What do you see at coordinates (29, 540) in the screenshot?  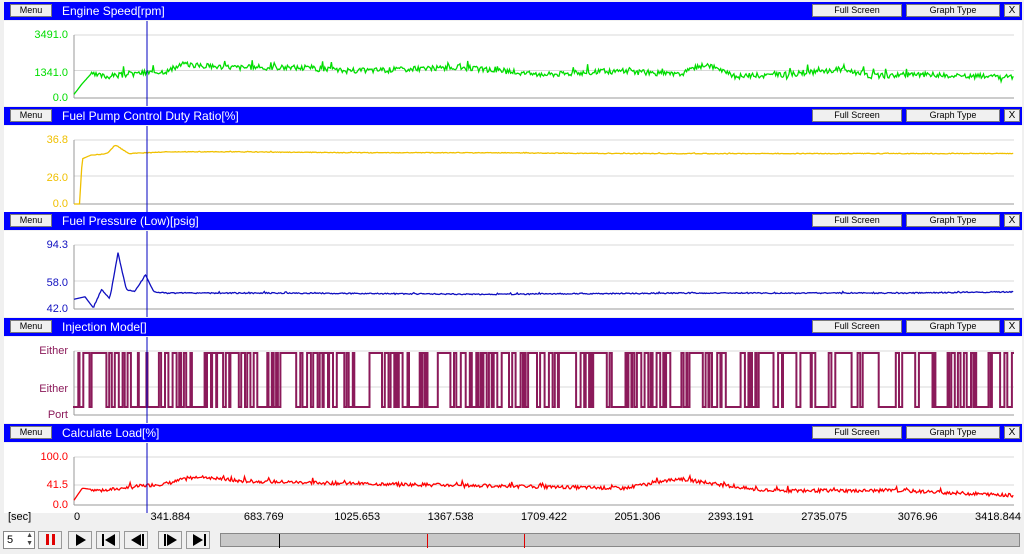 I see `spinner-arrows-icon: ▲ ▼` at bounding box center [29, 540].